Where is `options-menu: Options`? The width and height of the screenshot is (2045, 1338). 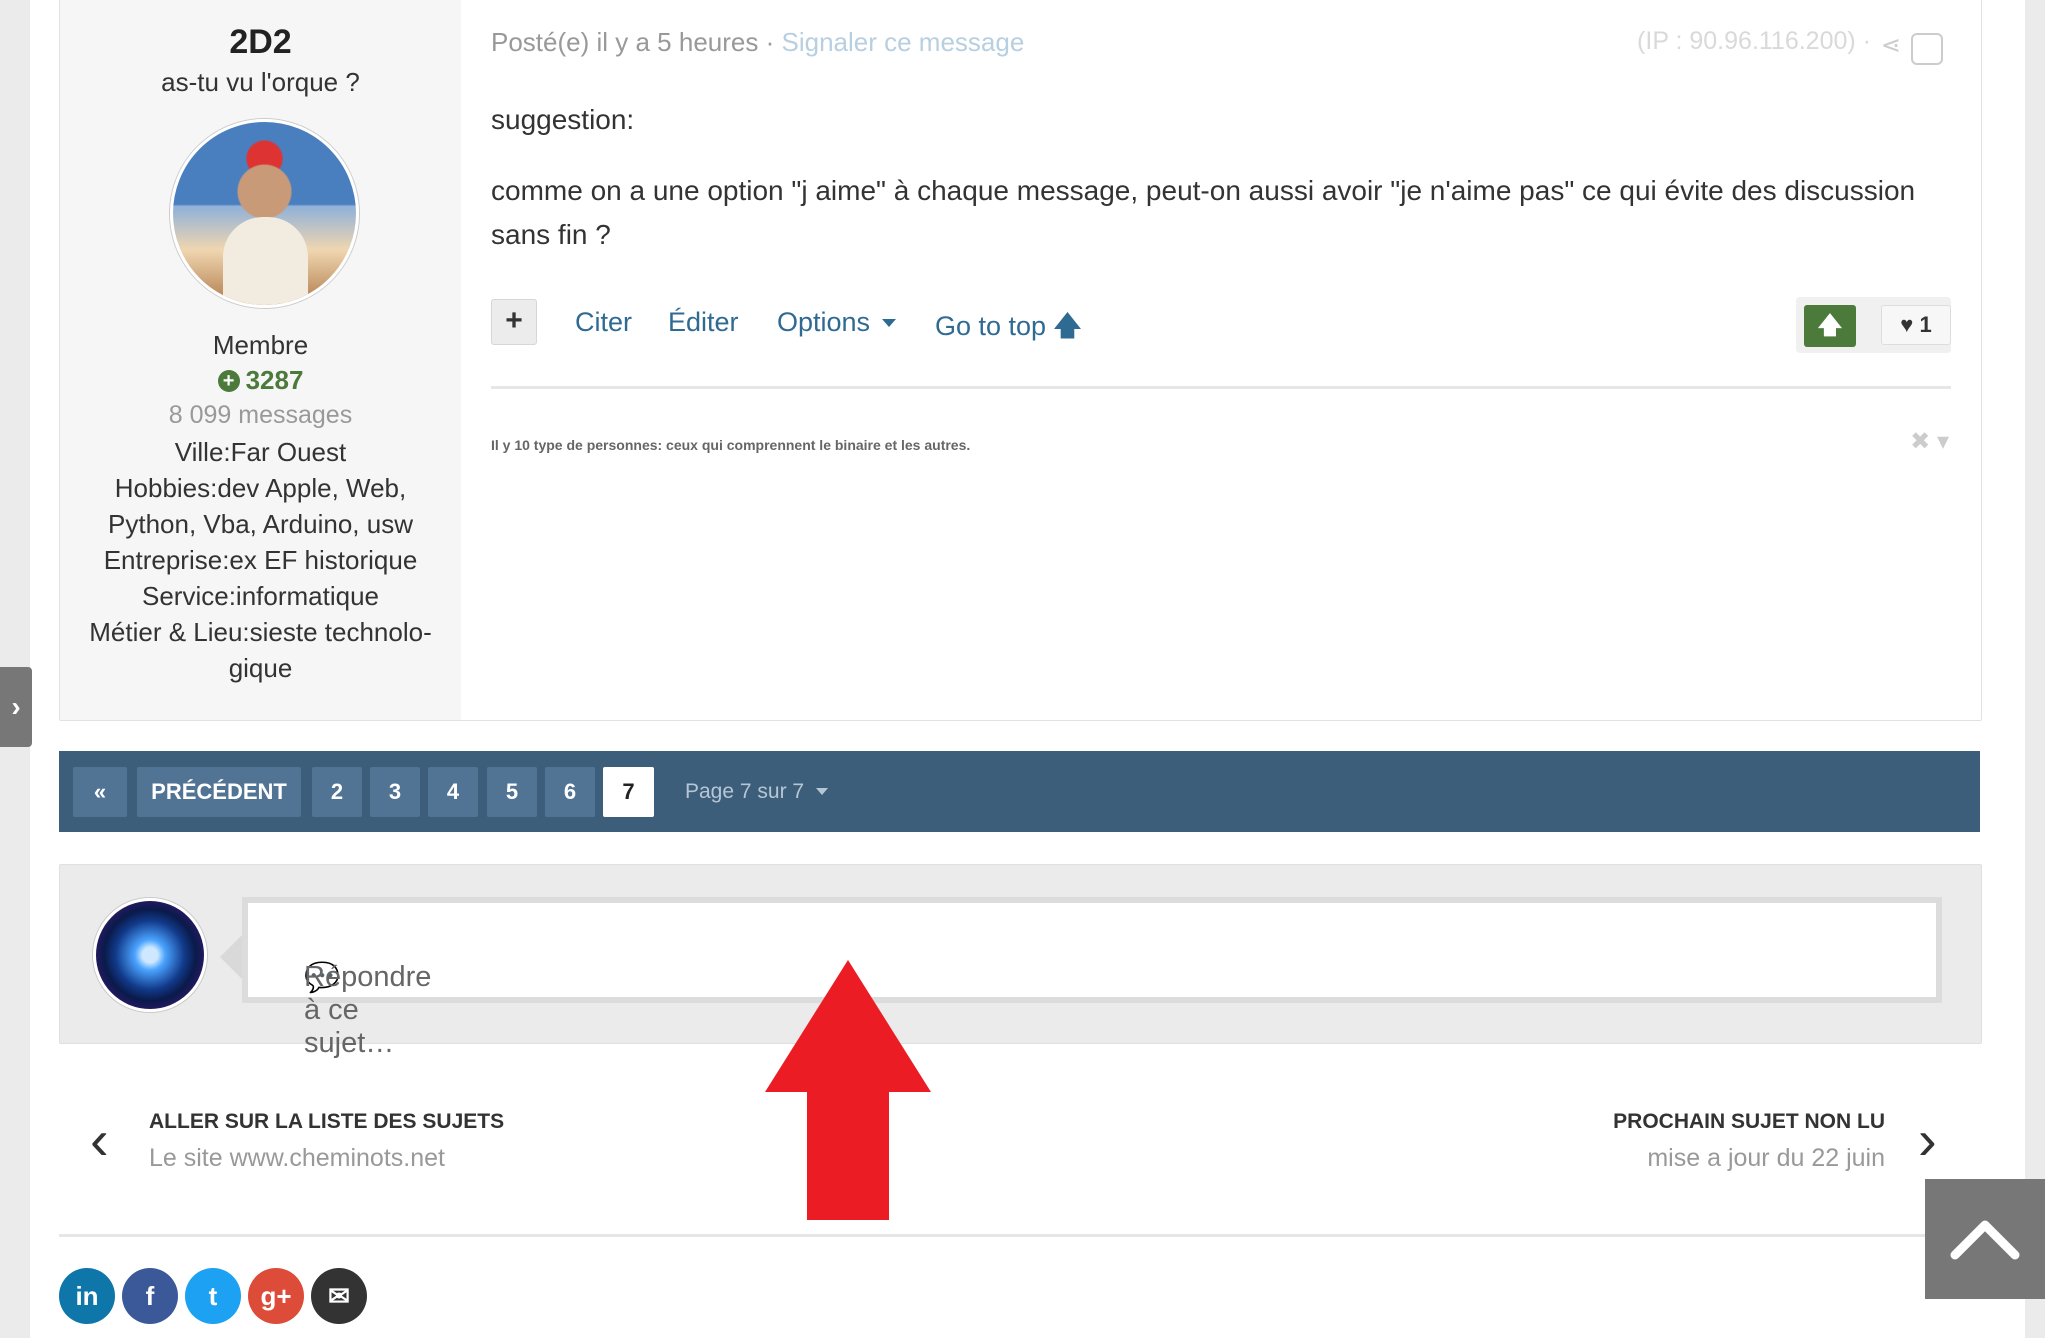
options-menu: Options is located at coordinates (837, 322).